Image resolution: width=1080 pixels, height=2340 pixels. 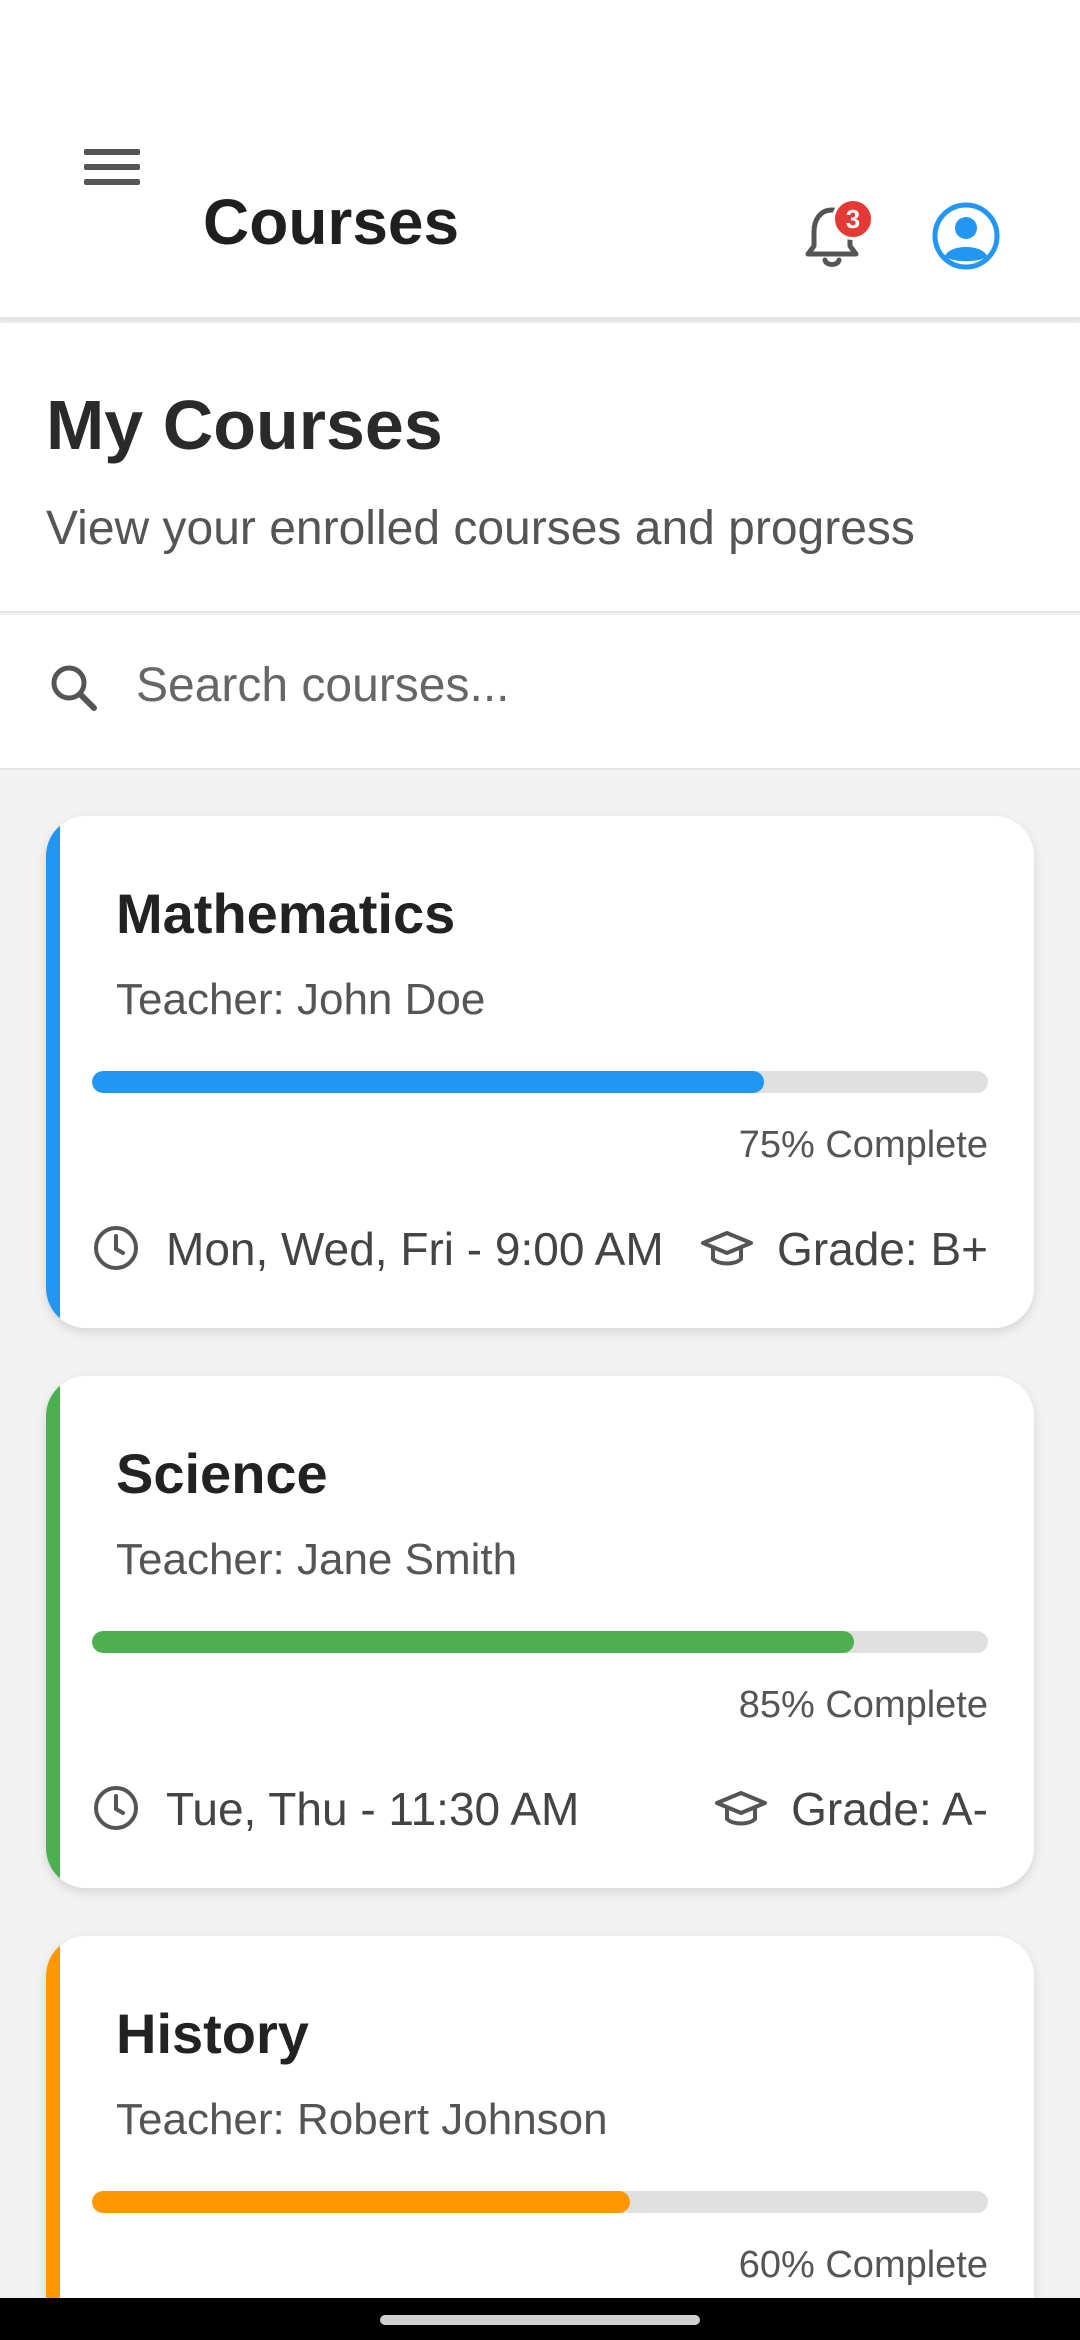 I want to click on notification-badge: 3, so click(x=853, y=219).